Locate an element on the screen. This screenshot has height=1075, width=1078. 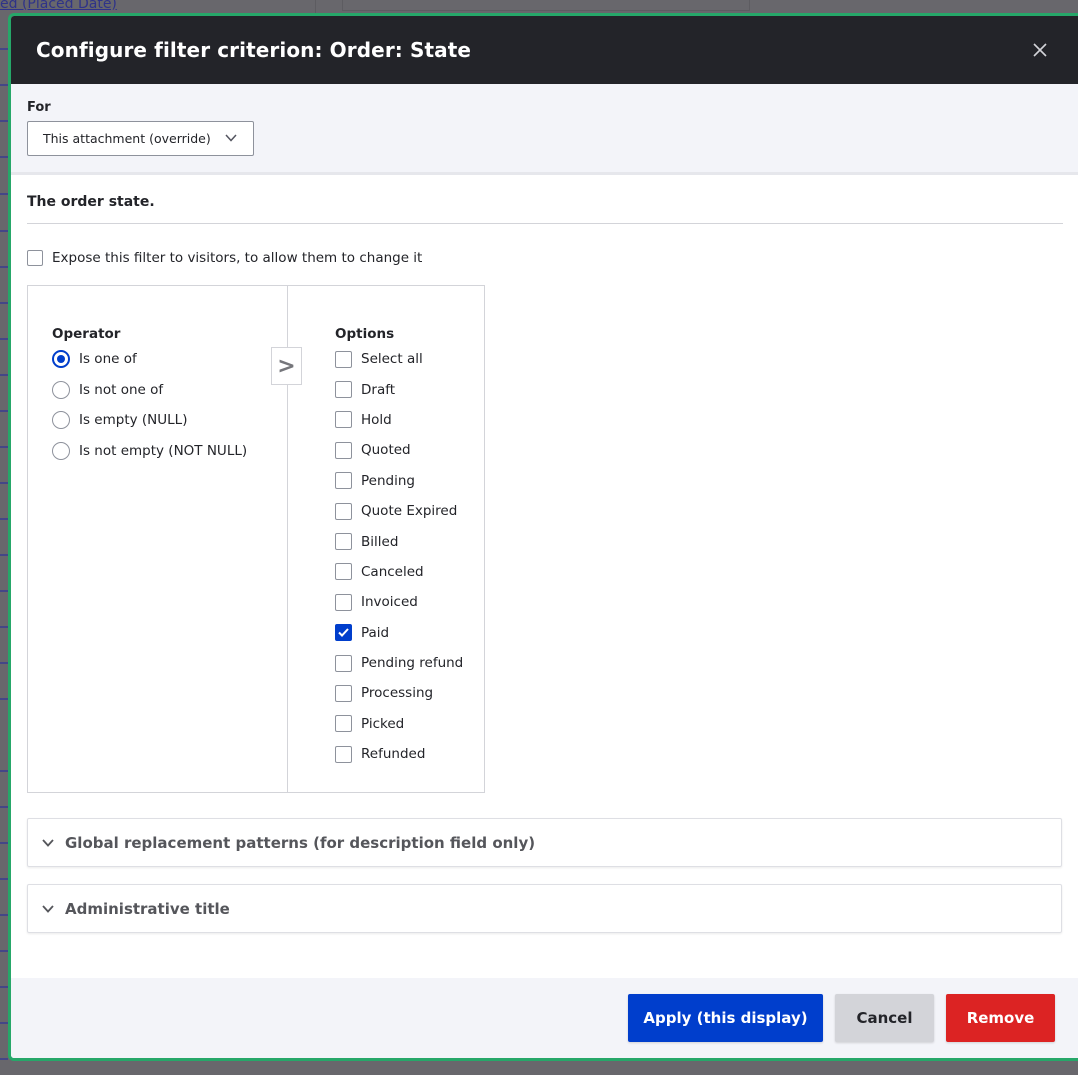
option-label: Paid is located at coordinates (375, 632).